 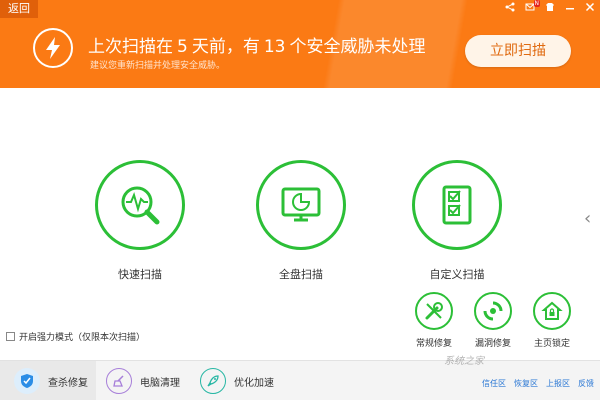 What do you see at coordinates (590, 219) in the screenshot?
I see `chevron-left-icon: ‹` at bounding box center [590, 219].